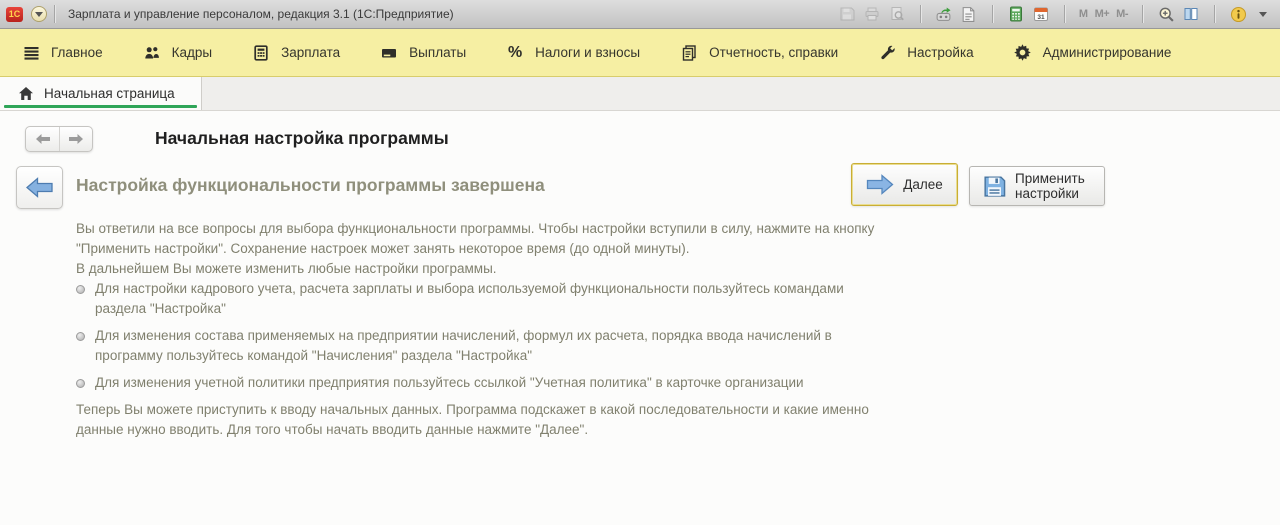 Image resolution: width=1280 pixels, height=525 pixels. I want to click on ribbon-item-label: Отчетность, справки, so click(774, 52).